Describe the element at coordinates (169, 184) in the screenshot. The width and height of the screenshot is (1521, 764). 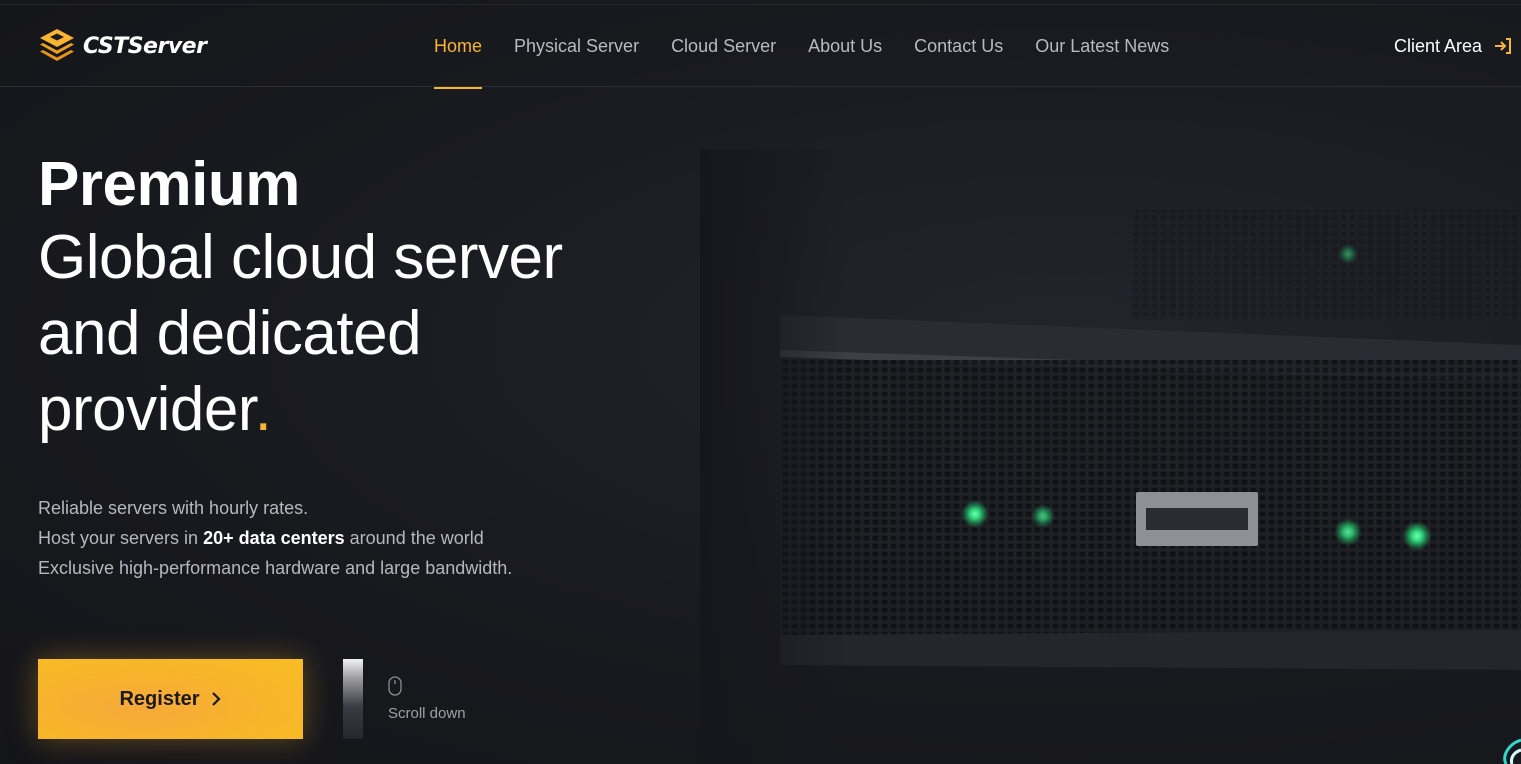
I see `hero-title-bold: Premium` at that location.